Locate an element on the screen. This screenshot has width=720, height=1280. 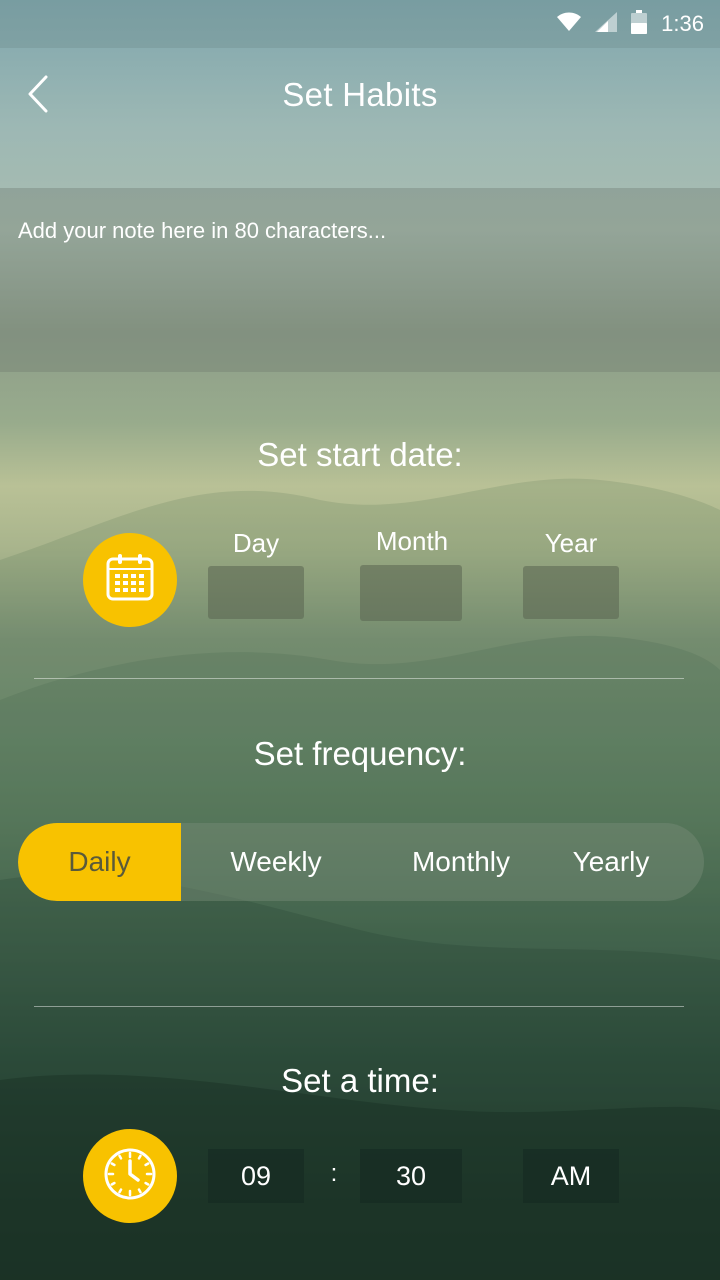
calendar-button is located at coordinates (130, 580).